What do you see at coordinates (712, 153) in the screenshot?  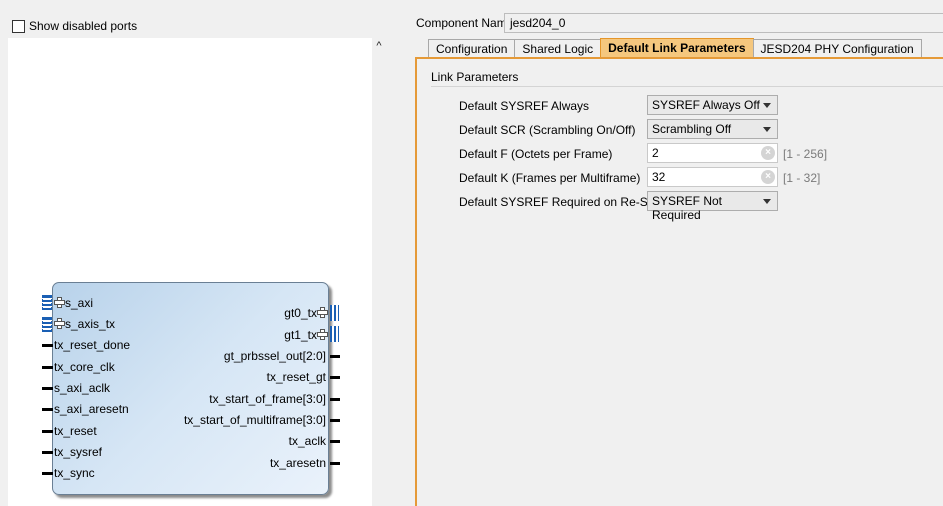 I see `octets-per-frame-input: 2 ×` at bounding box center [712, 153].